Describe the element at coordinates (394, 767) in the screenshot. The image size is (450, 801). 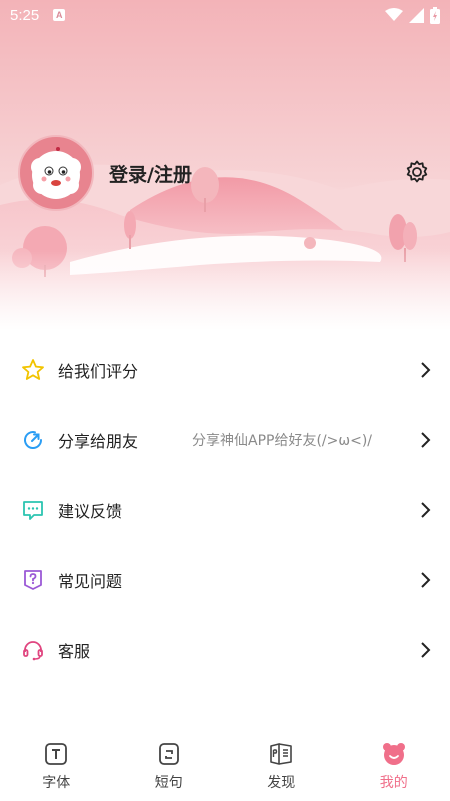
I see `tab-mine: 我的` at that location.